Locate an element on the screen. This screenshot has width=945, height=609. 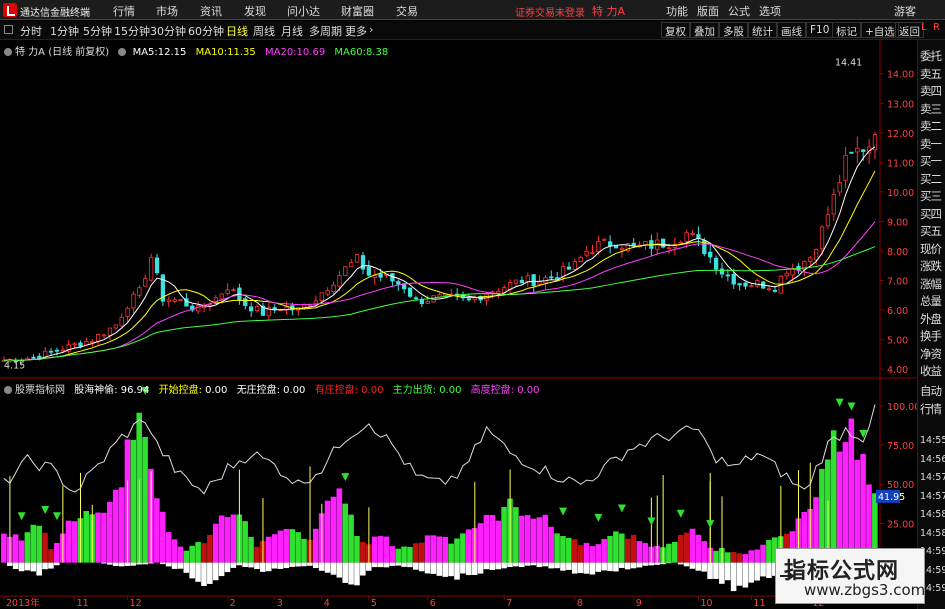
tab-15min: 15分钟 is located at coordinates (132, 31).